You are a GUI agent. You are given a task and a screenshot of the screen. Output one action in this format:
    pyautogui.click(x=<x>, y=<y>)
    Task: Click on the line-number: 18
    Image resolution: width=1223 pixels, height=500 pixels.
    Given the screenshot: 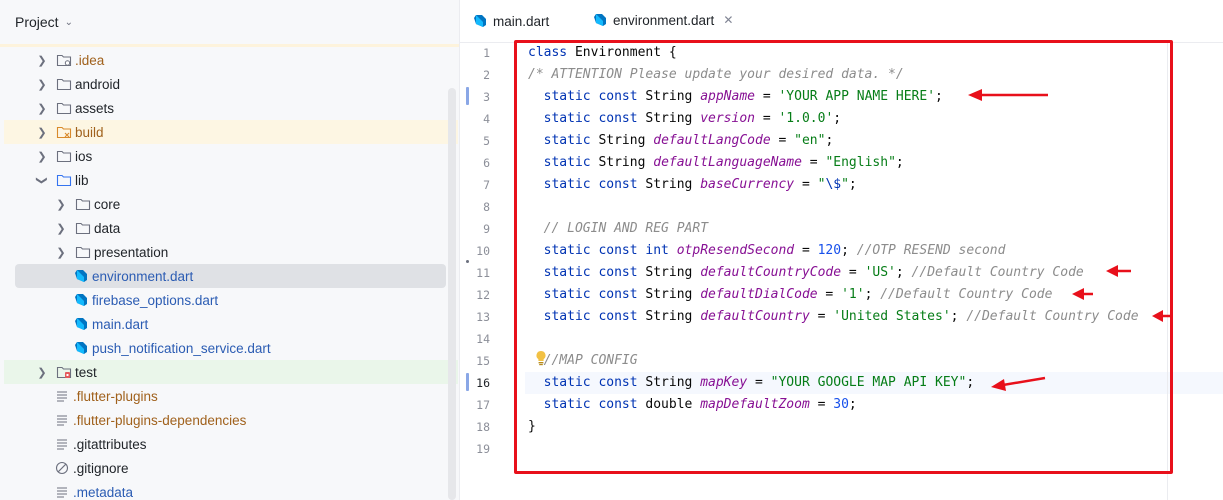 What is the action you would take?
    pyautogui.click(x=483, y=427)
    